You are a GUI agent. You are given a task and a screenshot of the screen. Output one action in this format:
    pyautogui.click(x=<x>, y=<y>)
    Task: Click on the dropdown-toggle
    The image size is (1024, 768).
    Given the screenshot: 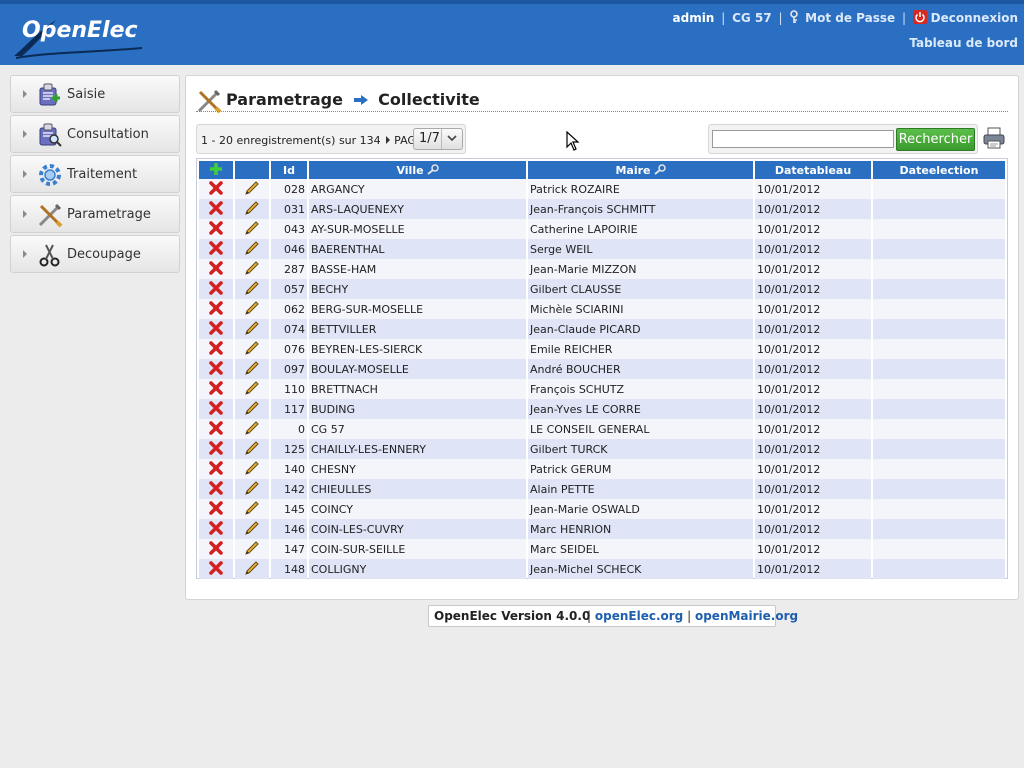 What is the action you would take?
    pyautogui.click(x=451, y=139)
    